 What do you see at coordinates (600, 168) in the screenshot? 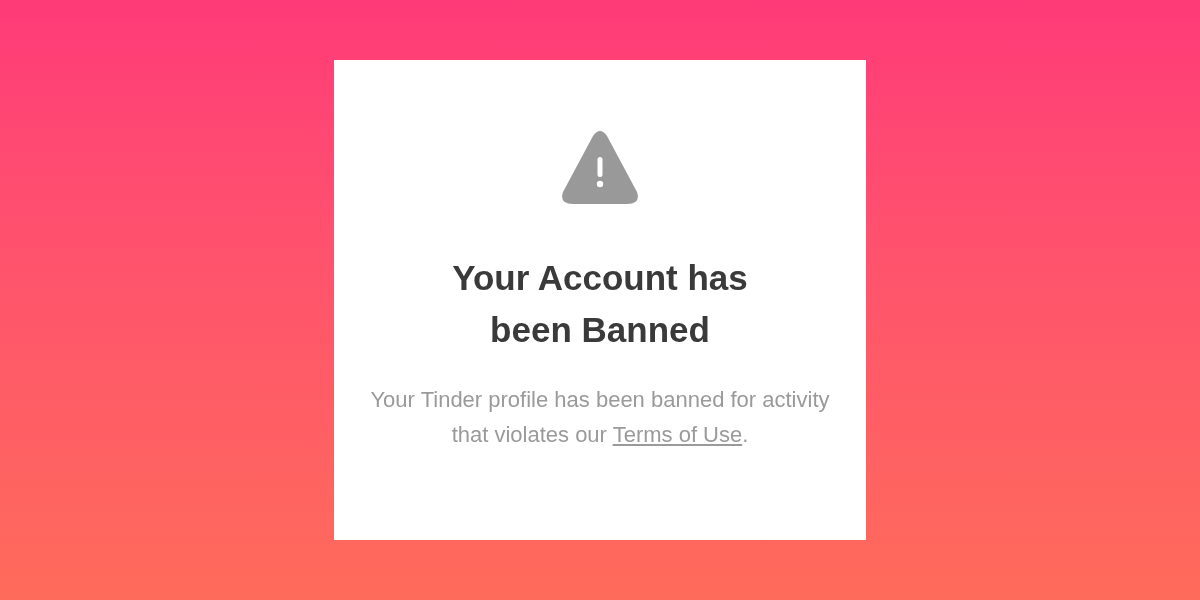
I see `warning-icon` at bounding box center [600, 168].